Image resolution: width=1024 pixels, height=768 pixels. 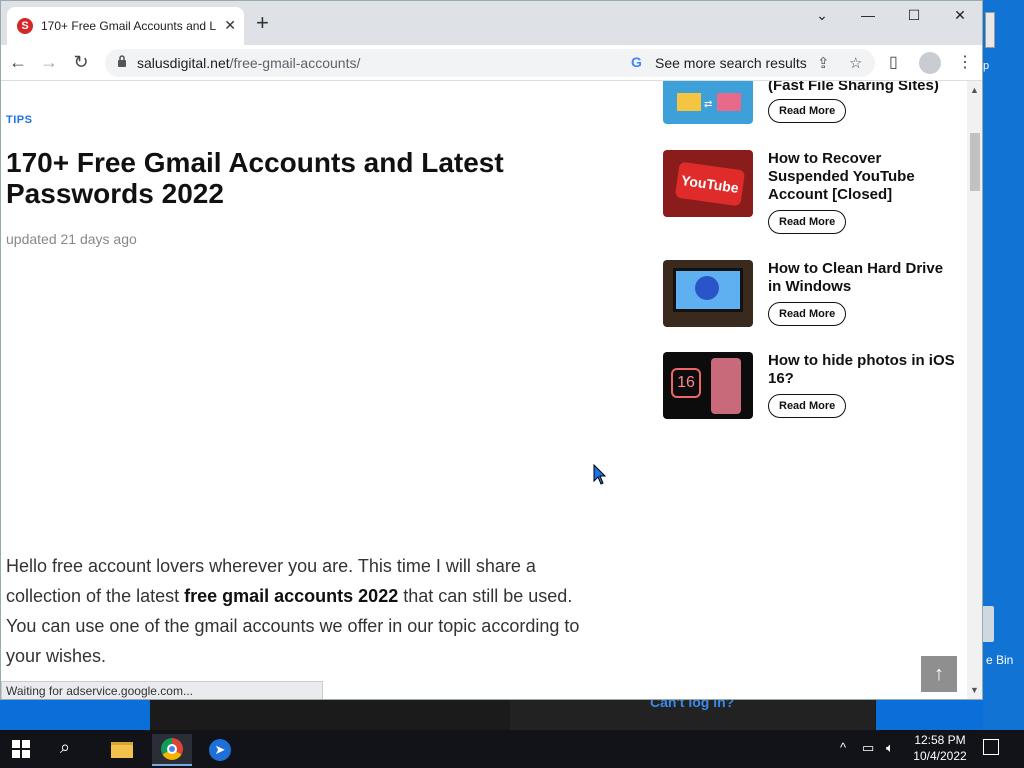 What do you see at coordinates (975, 162) in the screenshot?
I see `scrollbar-thumb` at bounding box center [975, 162].